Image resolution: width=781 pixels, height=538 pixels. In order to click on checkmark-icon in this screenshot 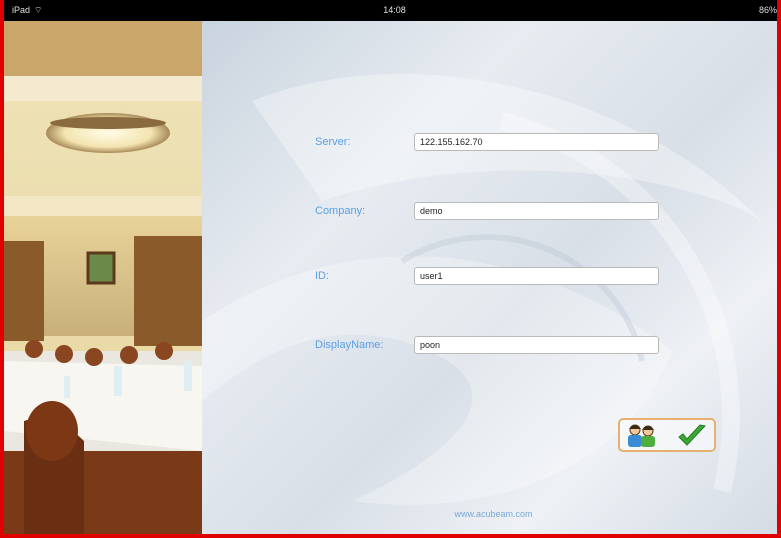, I will do `click(692, 436)`.